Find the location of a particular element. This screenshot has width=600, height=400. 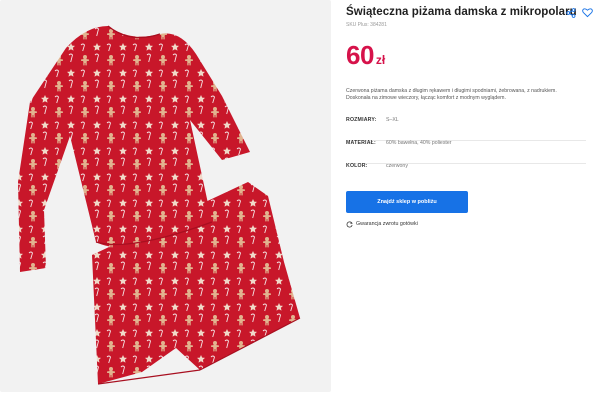

attribute-material: MATERIAŁ: 60% bawełna, 40% poliester is located at coordinates (466, 152).